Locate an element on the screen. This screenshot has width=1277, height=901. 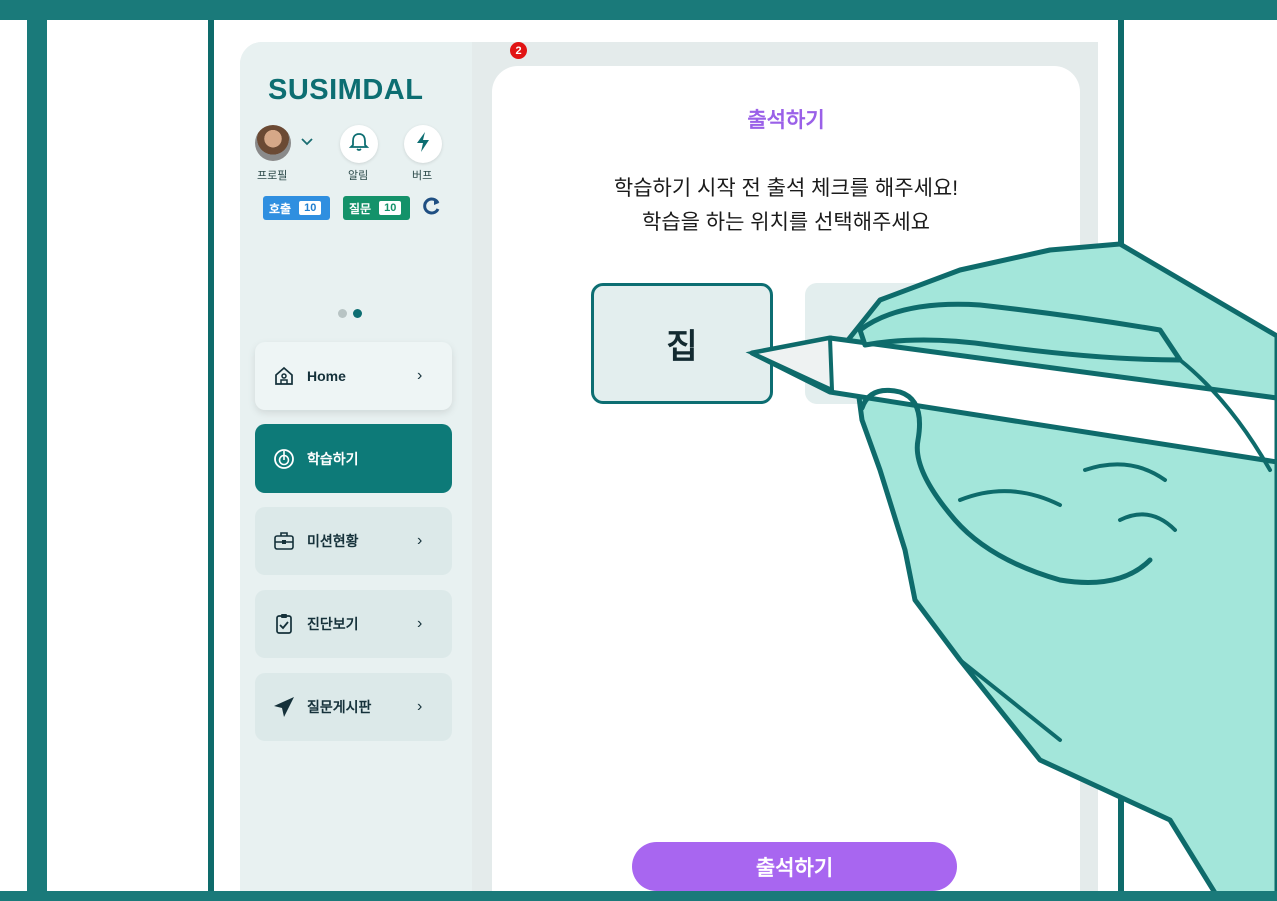
frame-border-bottom is located at coordinates (638, 896).